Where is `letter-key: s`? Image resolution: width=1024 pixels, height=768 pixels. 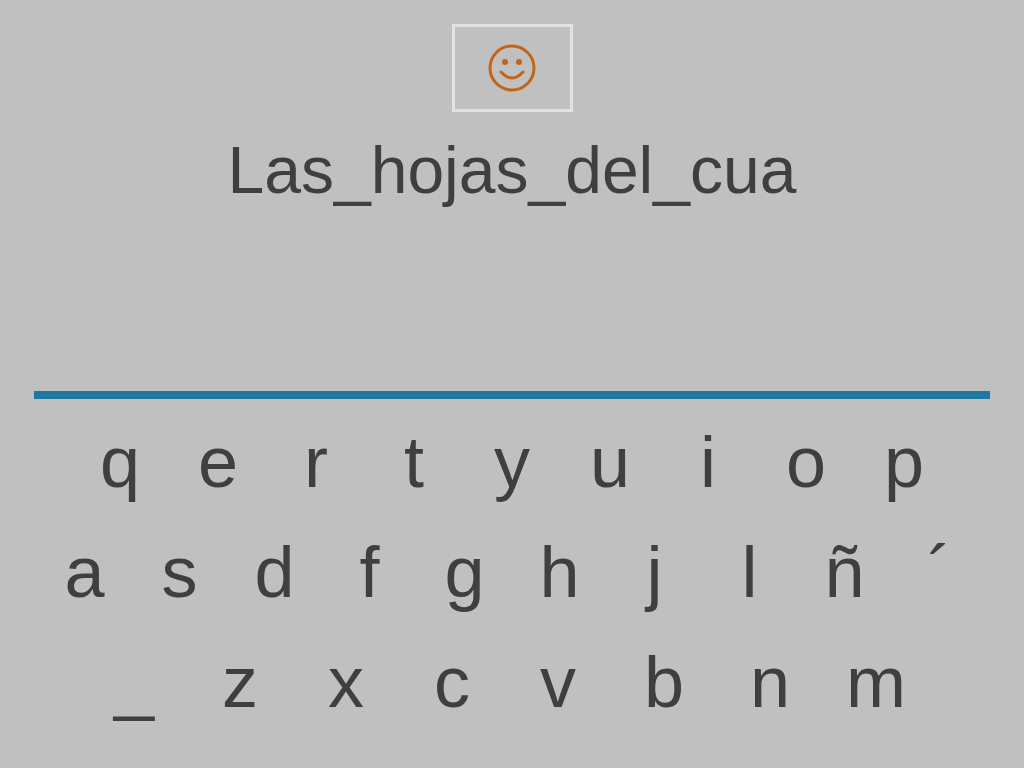
letter-key: s is located at coordinates (179, 572).